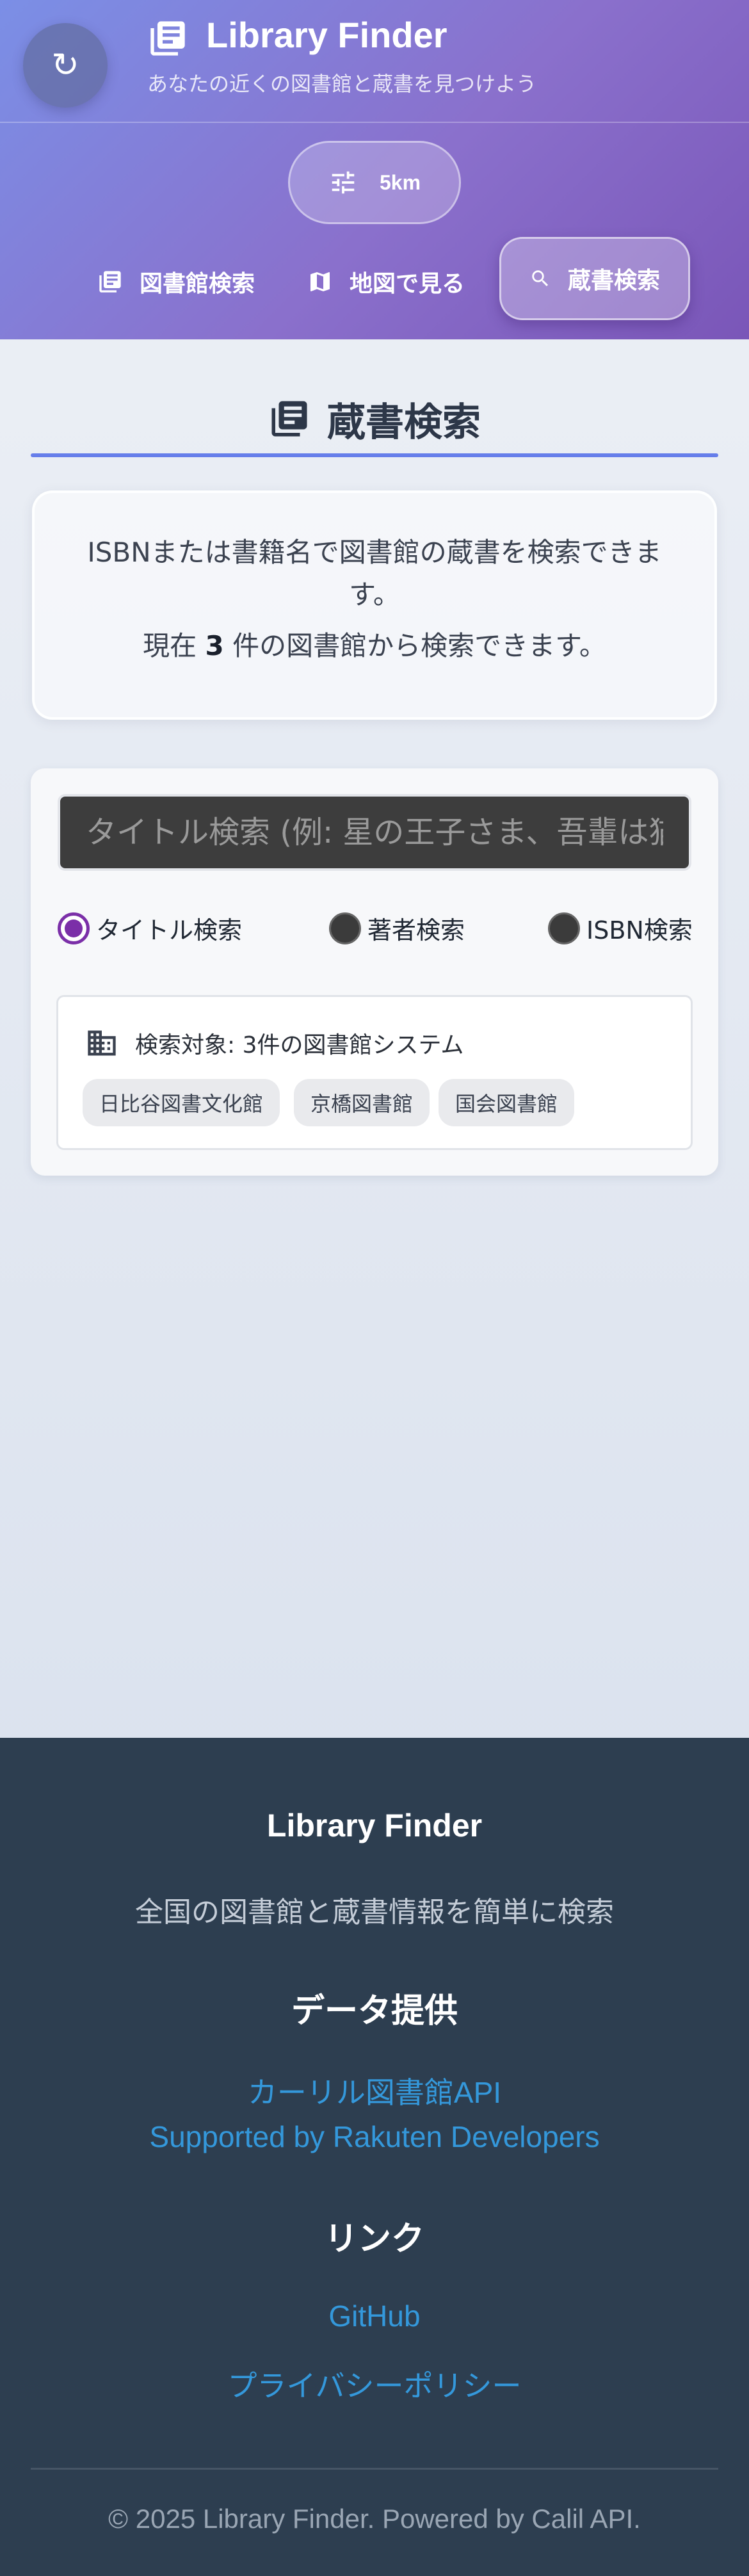 This screenshot has height=2576, width=749. I want to click on footer-link-privacy: プライバシーポリシー, so click(374, 2384).